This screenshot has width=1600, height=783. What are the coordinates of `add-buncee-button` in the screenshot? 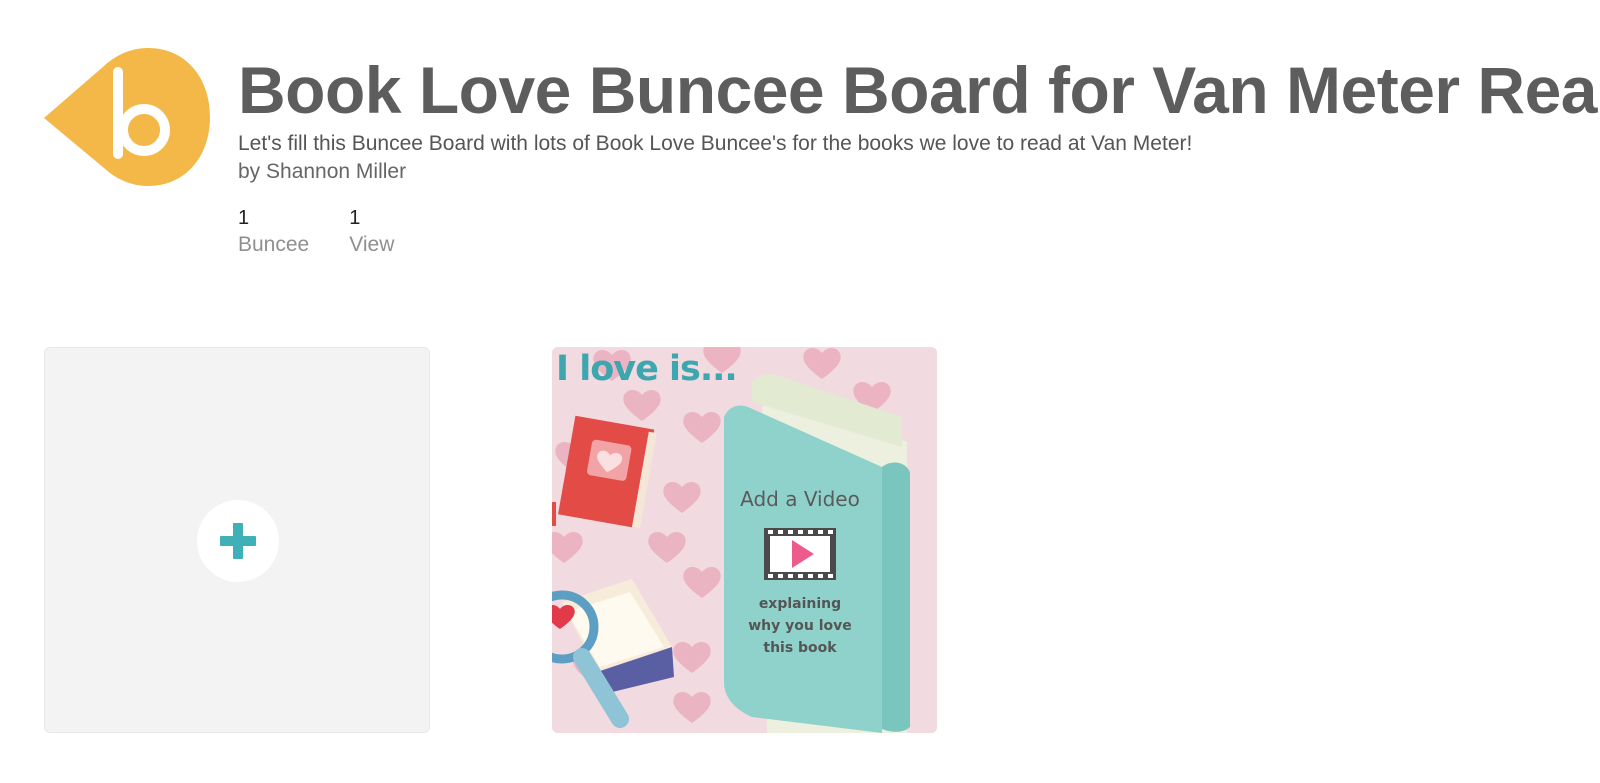 It's located at (238, 541).